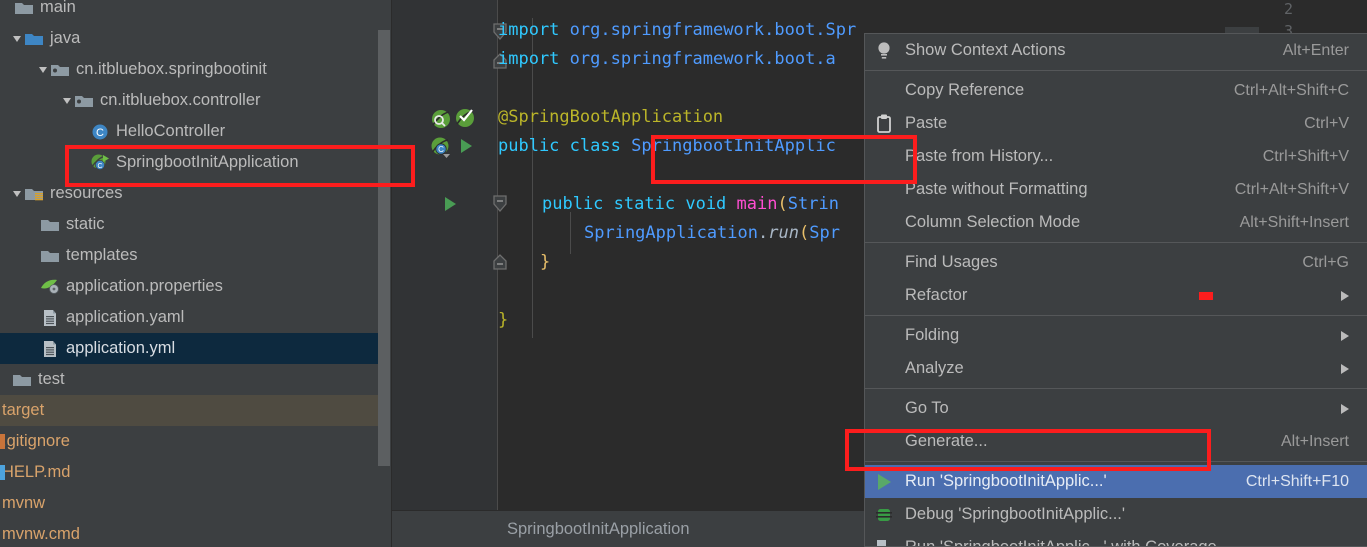  What do you see at coordinates (934, 368) in the screenshot?
I see `menu-item-label: Analyze` at bounding box center [934, 368].